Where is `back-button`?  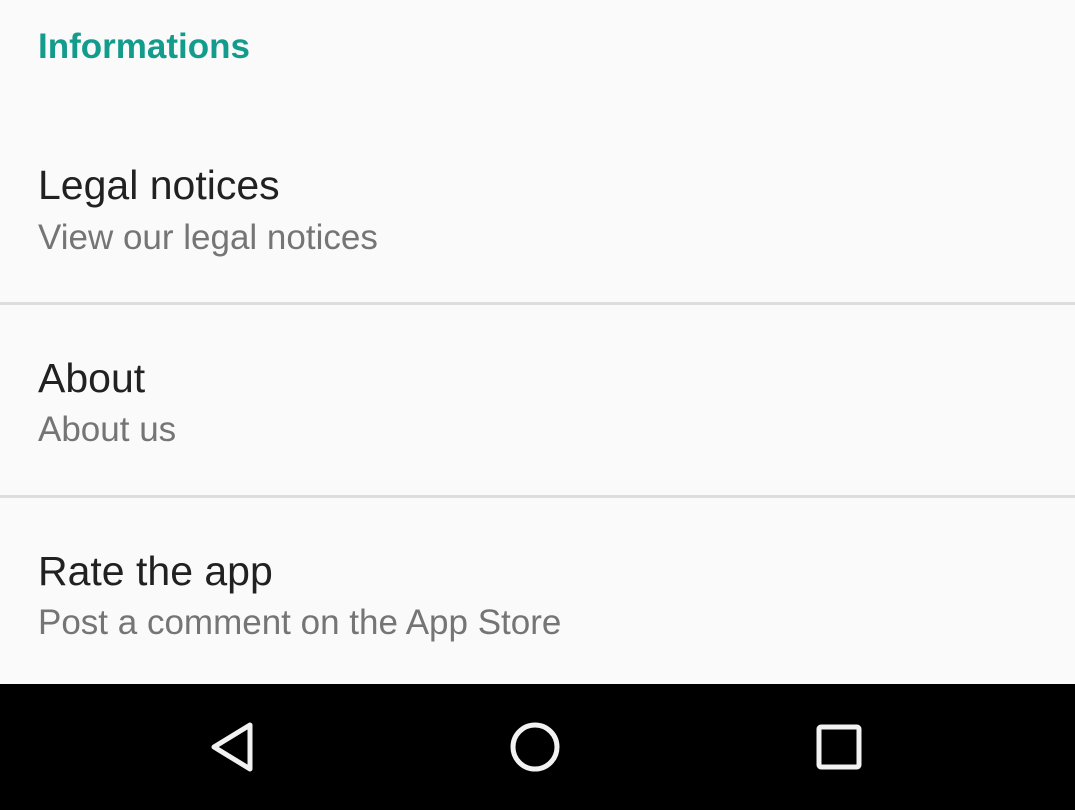
back-button is located at coordinates (232, 747).